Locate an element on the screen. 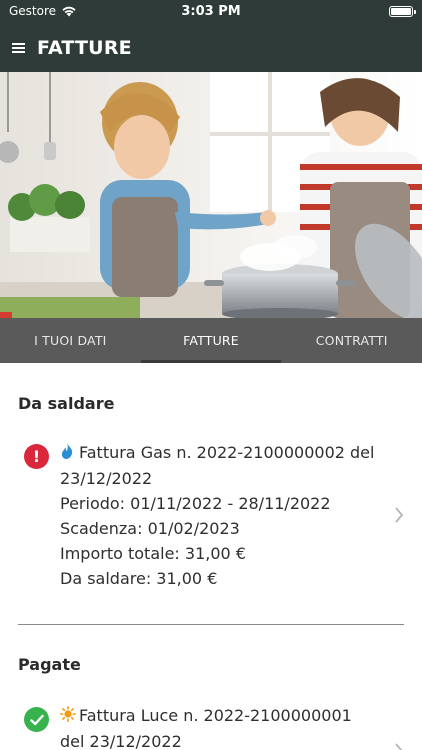  nav-bar: FATTURE is located at coordinates (211, 48).